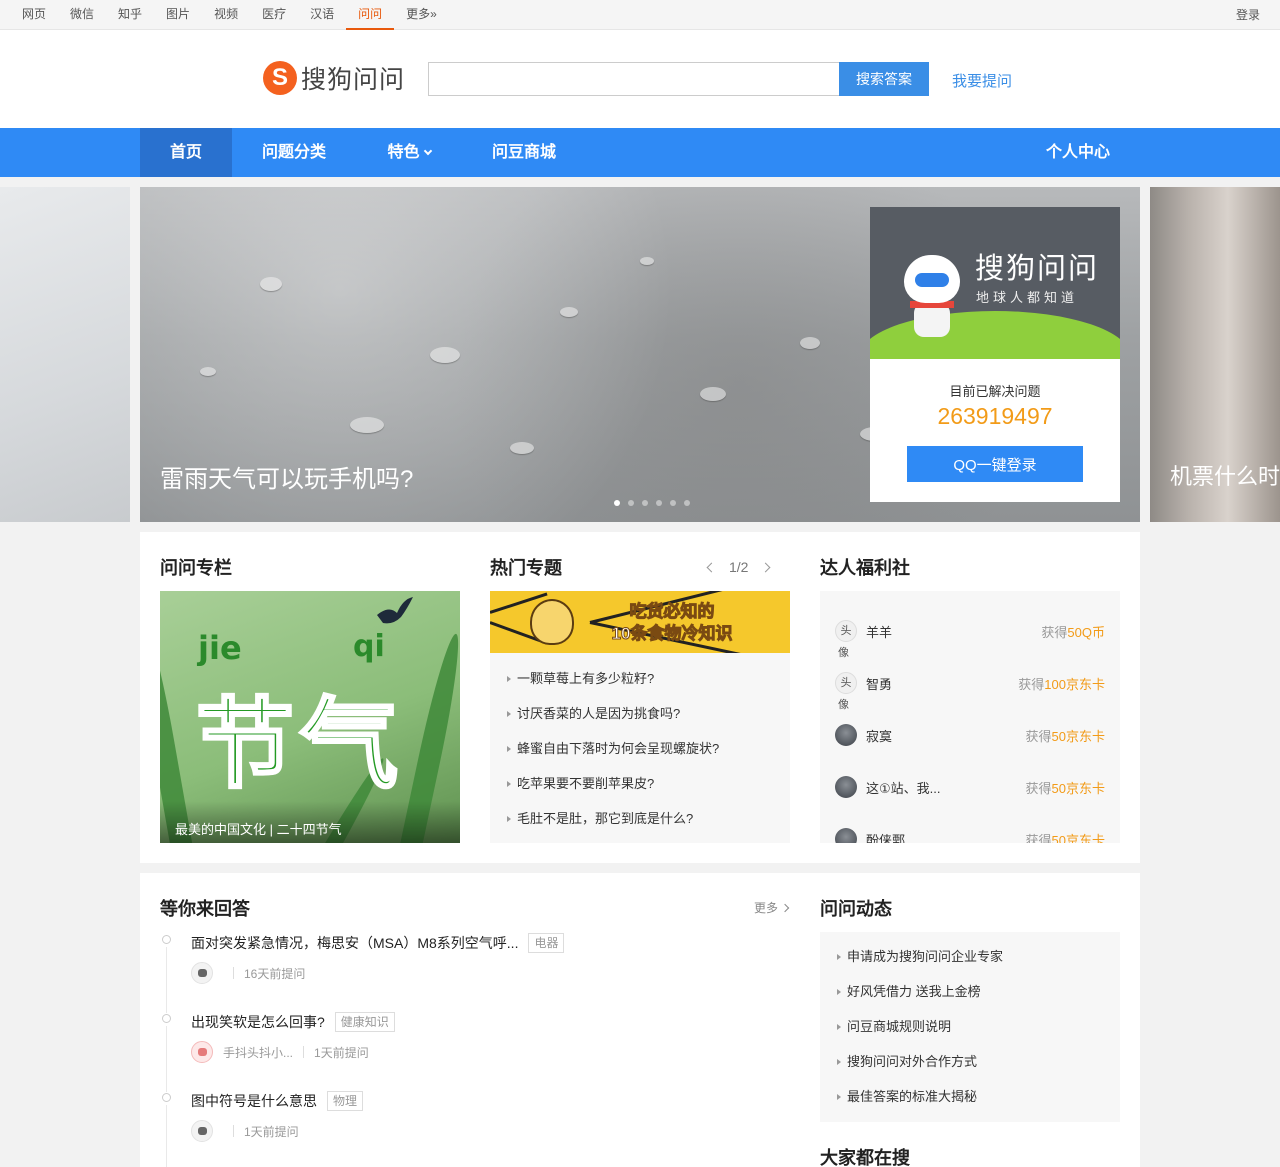 The height and width of the screenshot is (1167, 1280). I want to click on question-title: 出现笑软是怎么回事?, so click(258, 1022).